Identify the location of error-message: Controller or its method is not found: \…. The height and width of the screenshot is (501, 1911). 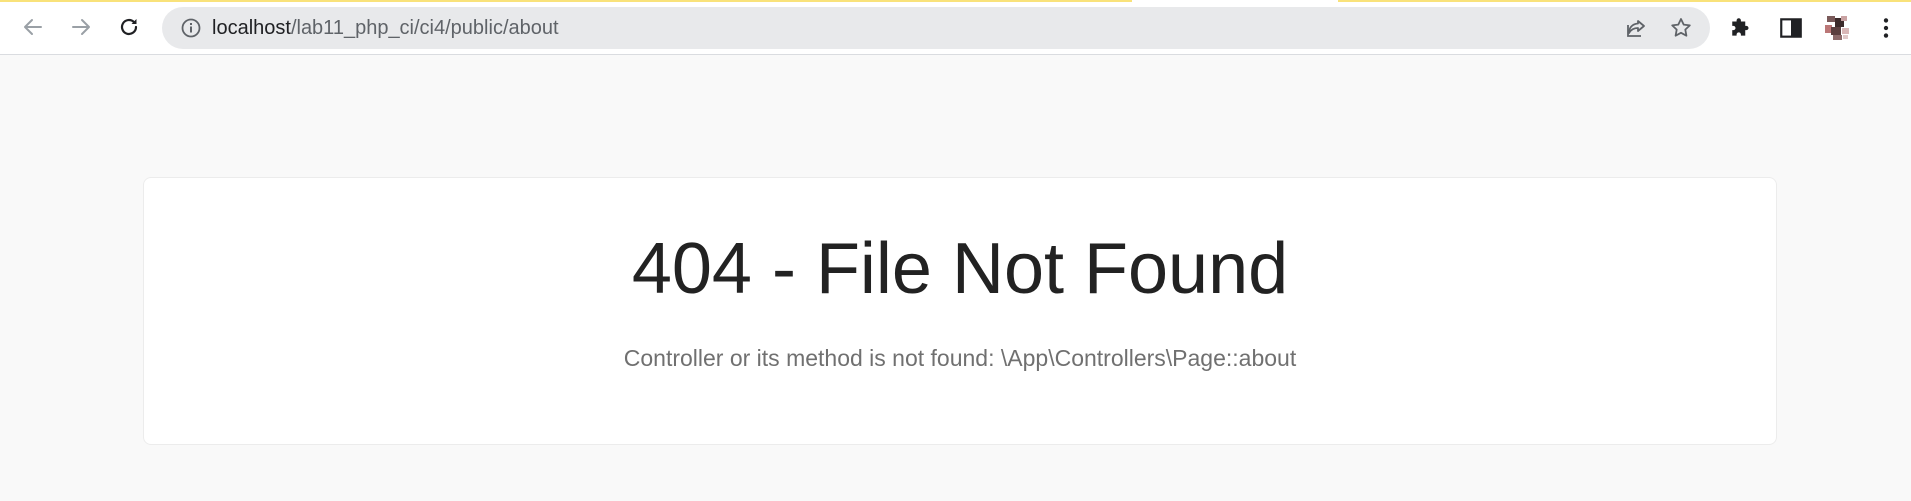
(960, 358).